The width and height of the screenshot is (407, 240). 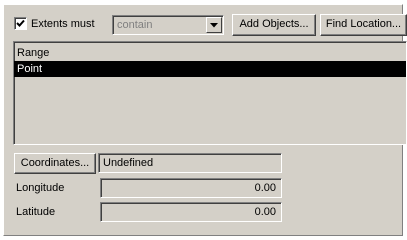 I want to click on check-icon, so click(x=20, y=23).